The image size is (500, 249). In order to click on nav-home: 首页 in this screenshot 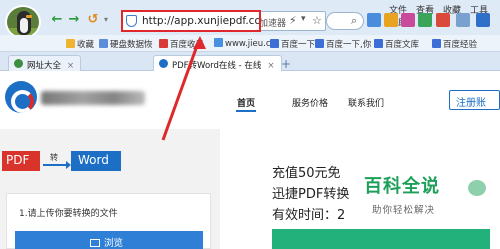, I will do `click(246, 102)`.